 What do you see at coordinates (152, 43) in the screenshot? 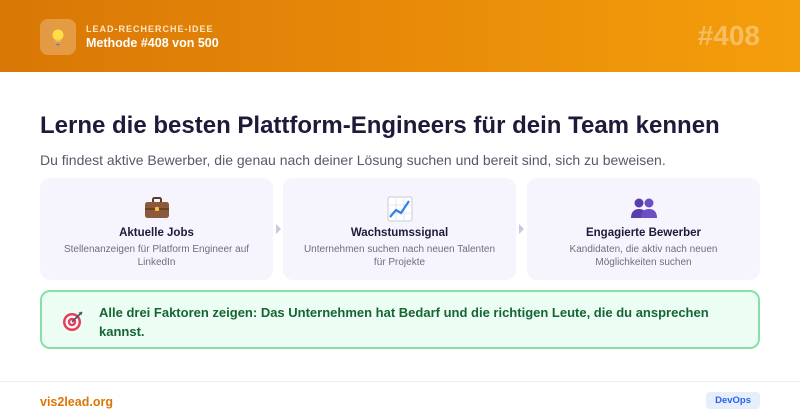
I see `method-label: Methode #408 von 500` at bounding box center [152, 43].